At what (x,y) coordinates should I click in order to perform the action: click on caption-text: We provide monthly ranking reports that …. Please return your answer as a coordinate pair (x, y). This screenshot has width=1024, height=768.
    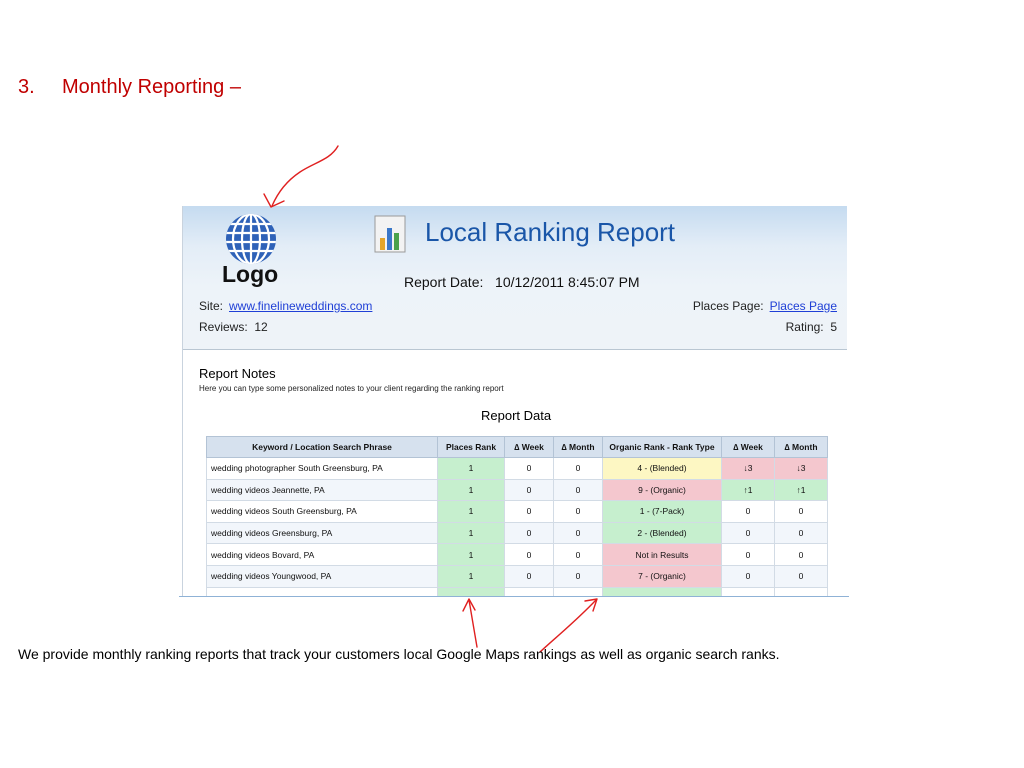
    Looking at the image, I should click on (399, 654).